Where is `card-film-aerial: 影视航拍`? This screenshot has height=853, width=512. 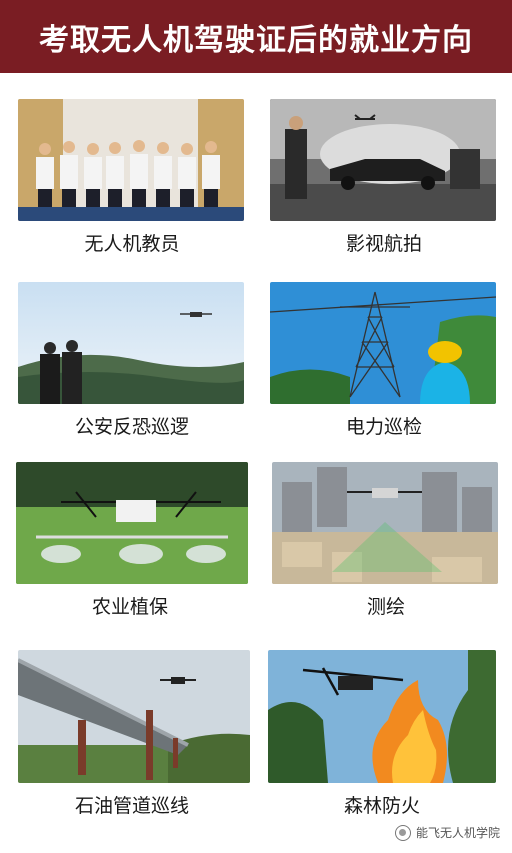 card-film-aerial: 影视航拍 is located at coordinates (384, 177).